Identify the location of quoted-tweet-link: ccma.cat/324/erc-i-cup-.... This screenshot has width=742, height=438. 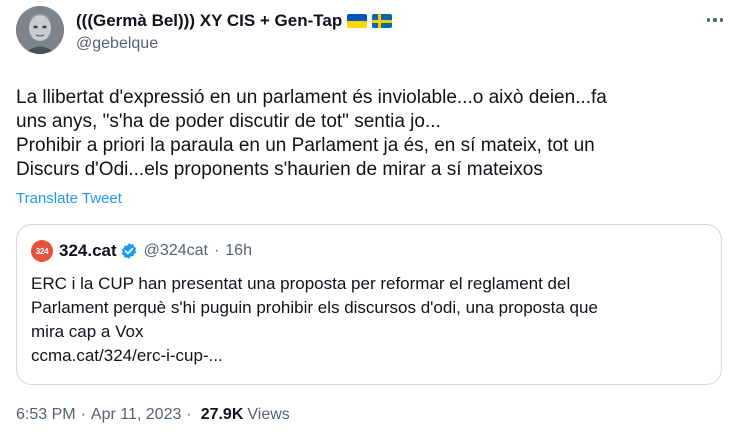
(127, 356).